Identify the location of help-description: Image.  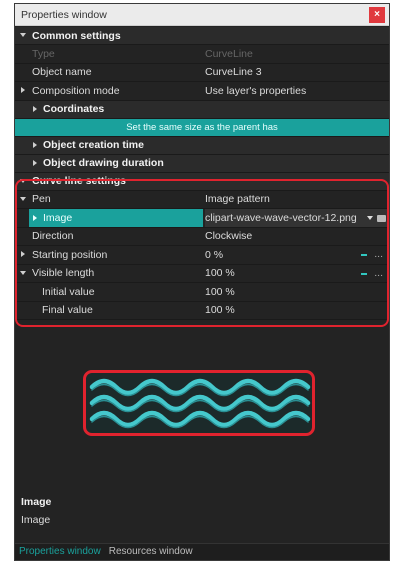
(36, 520).